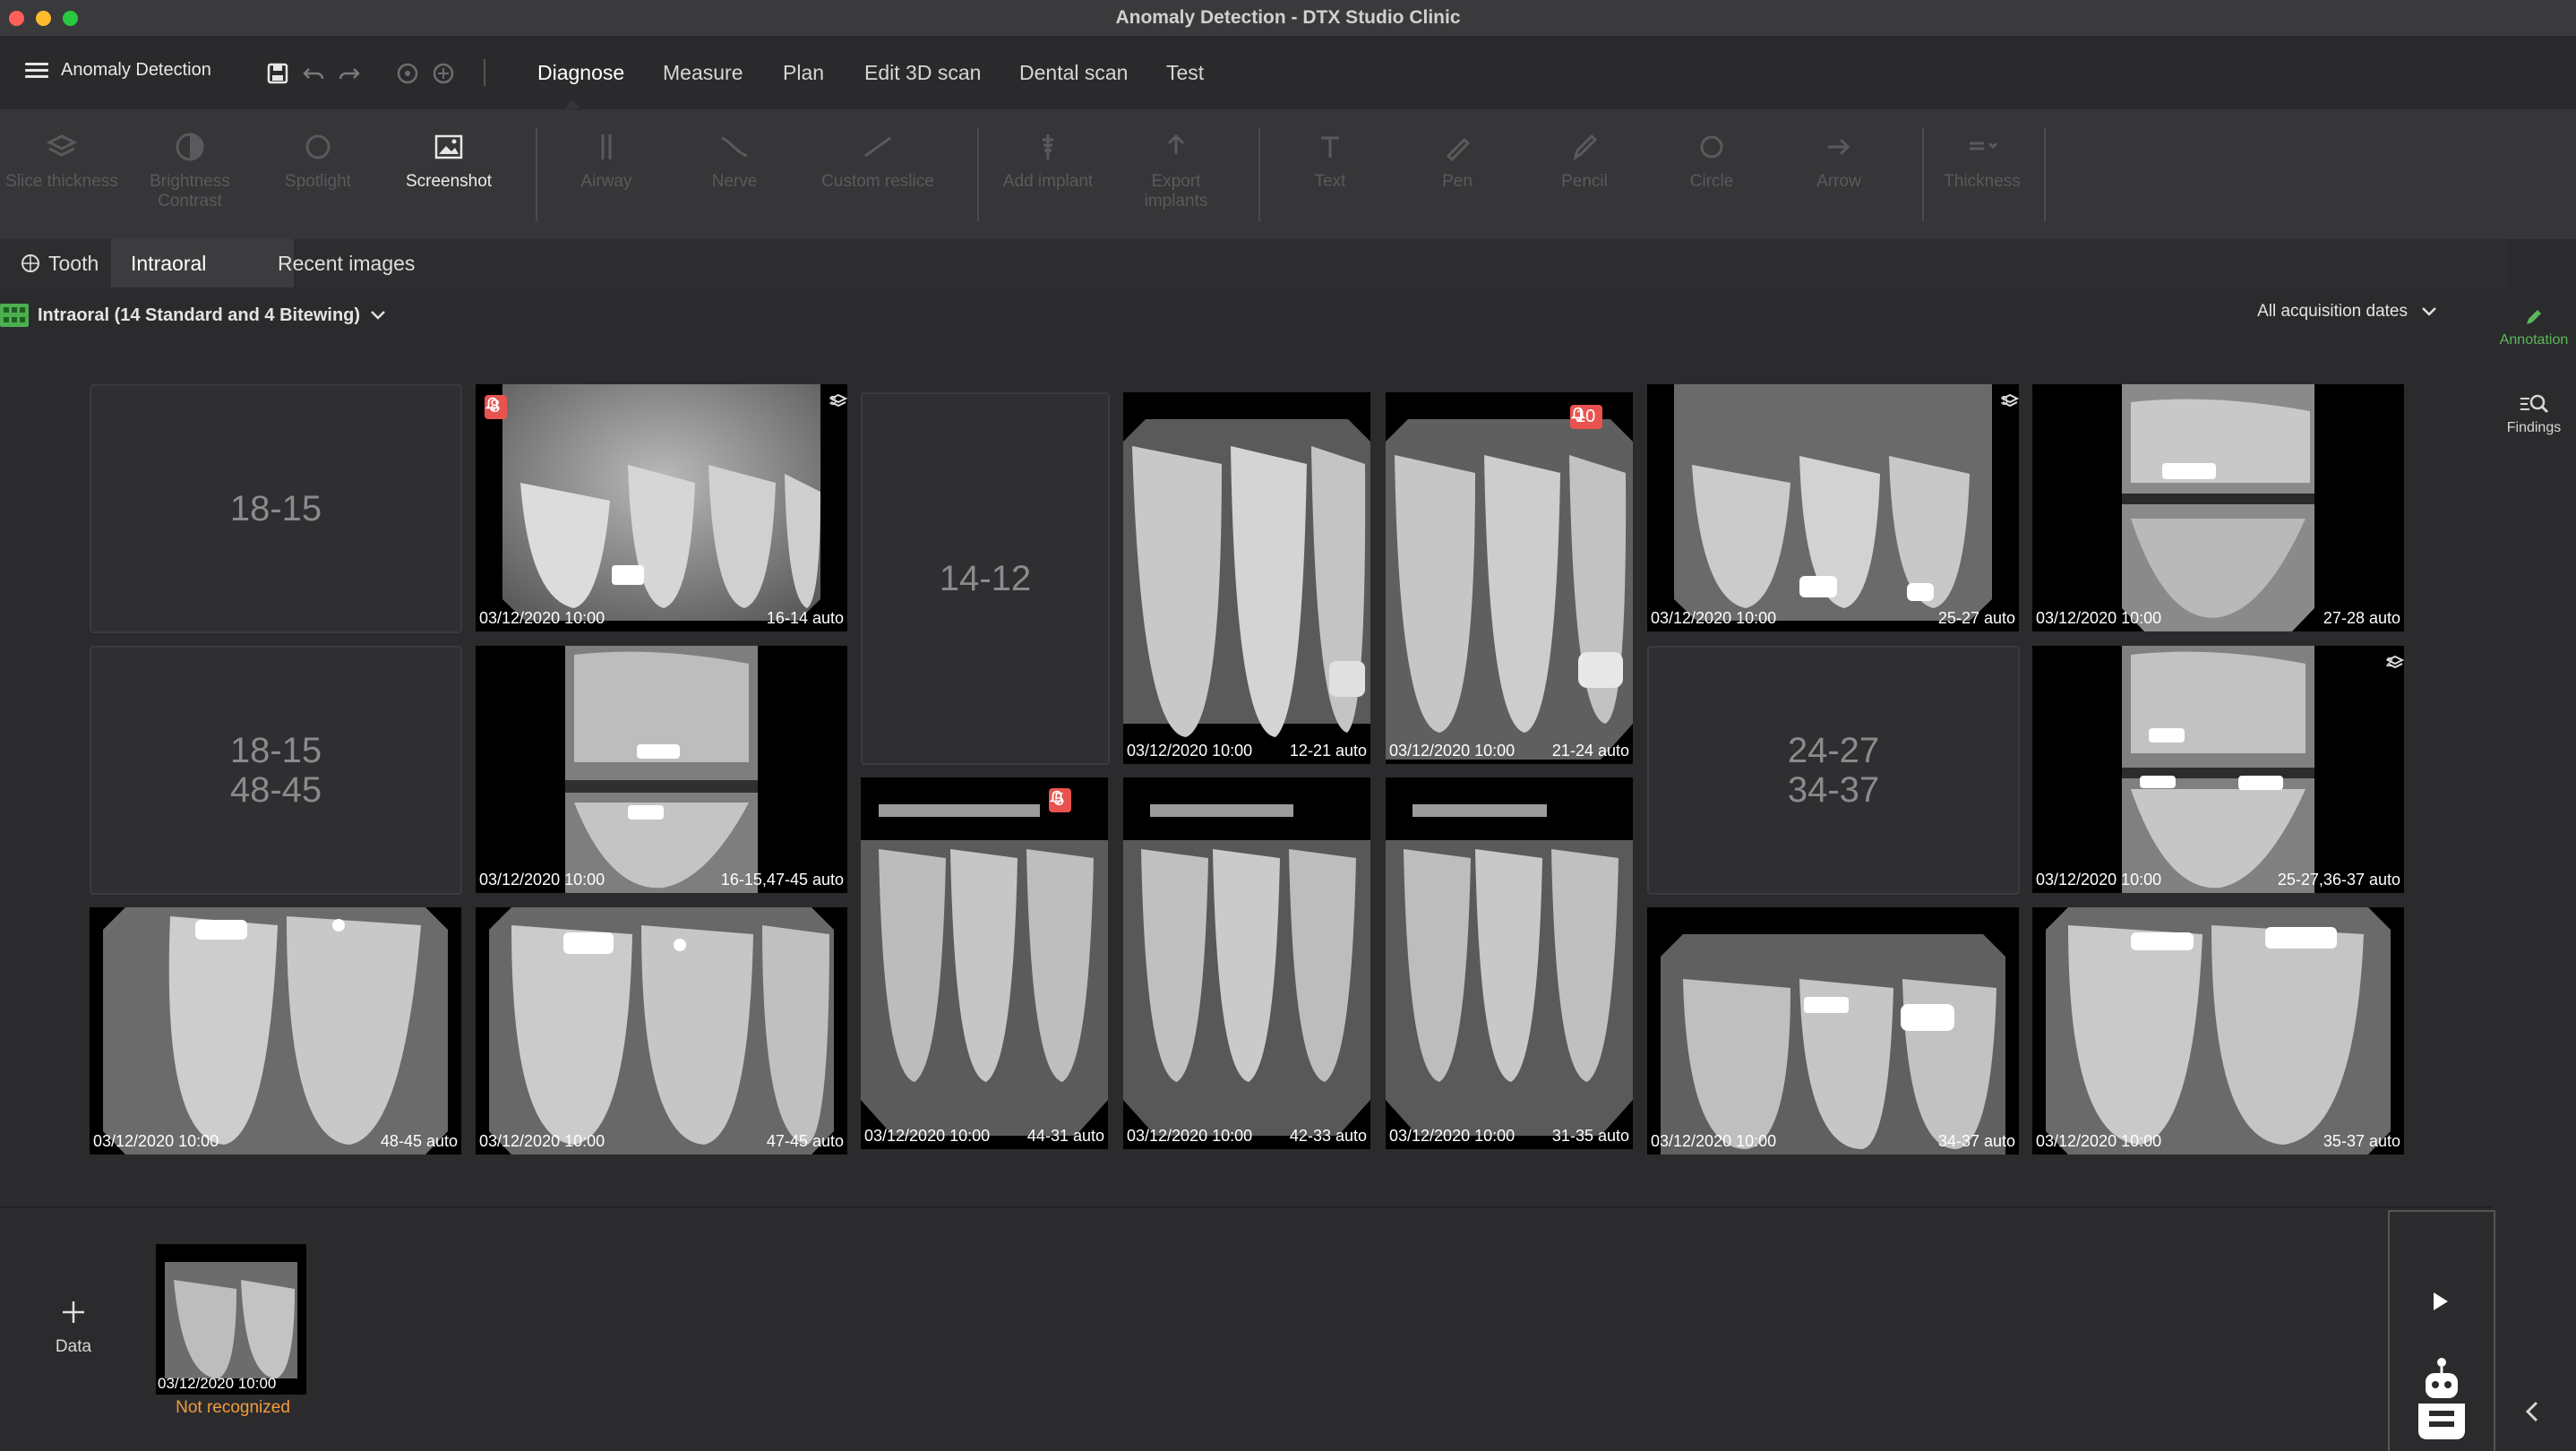  What do you see at coordinates (59, 263) in the screenshot?
I see `tab-tooth: Tooth` at bounding box center [59, 263].